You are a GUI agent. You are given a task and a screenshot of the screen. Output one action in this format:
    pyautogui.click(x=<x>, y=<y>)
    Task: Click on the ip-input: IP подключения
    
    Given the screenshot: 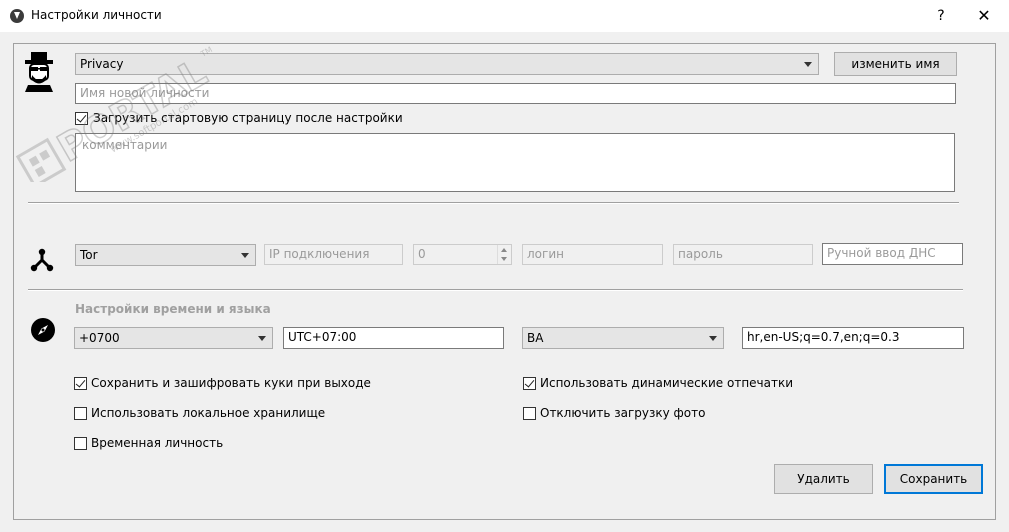 What is the action you would take?
    pyautogui.click(x=333, y=254)
    